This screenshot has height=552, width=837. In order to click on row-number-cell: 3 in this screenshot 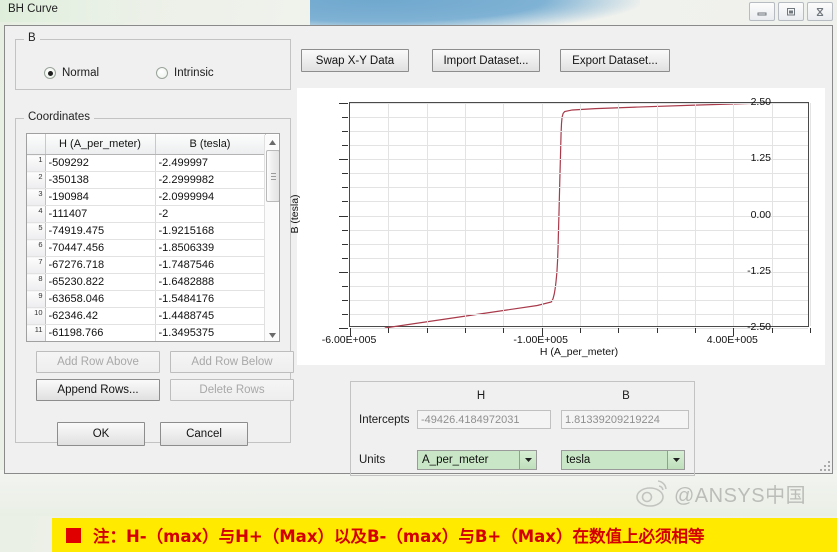, I will do `click(36, 197)`.